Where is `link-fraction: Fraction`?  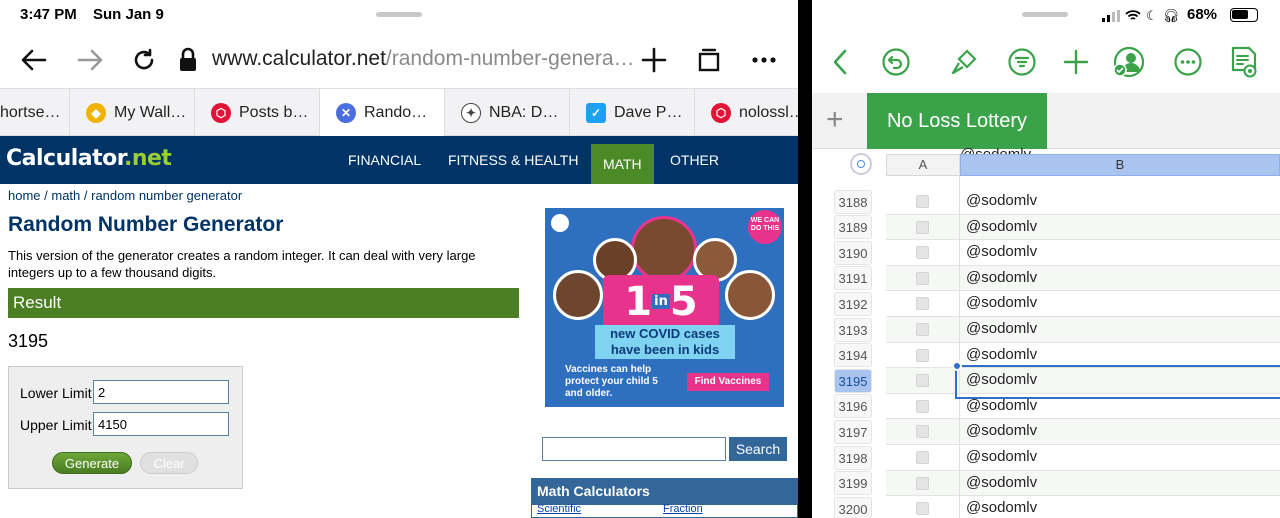 link-fraction: Fraction is located at coordinates (683, 509).